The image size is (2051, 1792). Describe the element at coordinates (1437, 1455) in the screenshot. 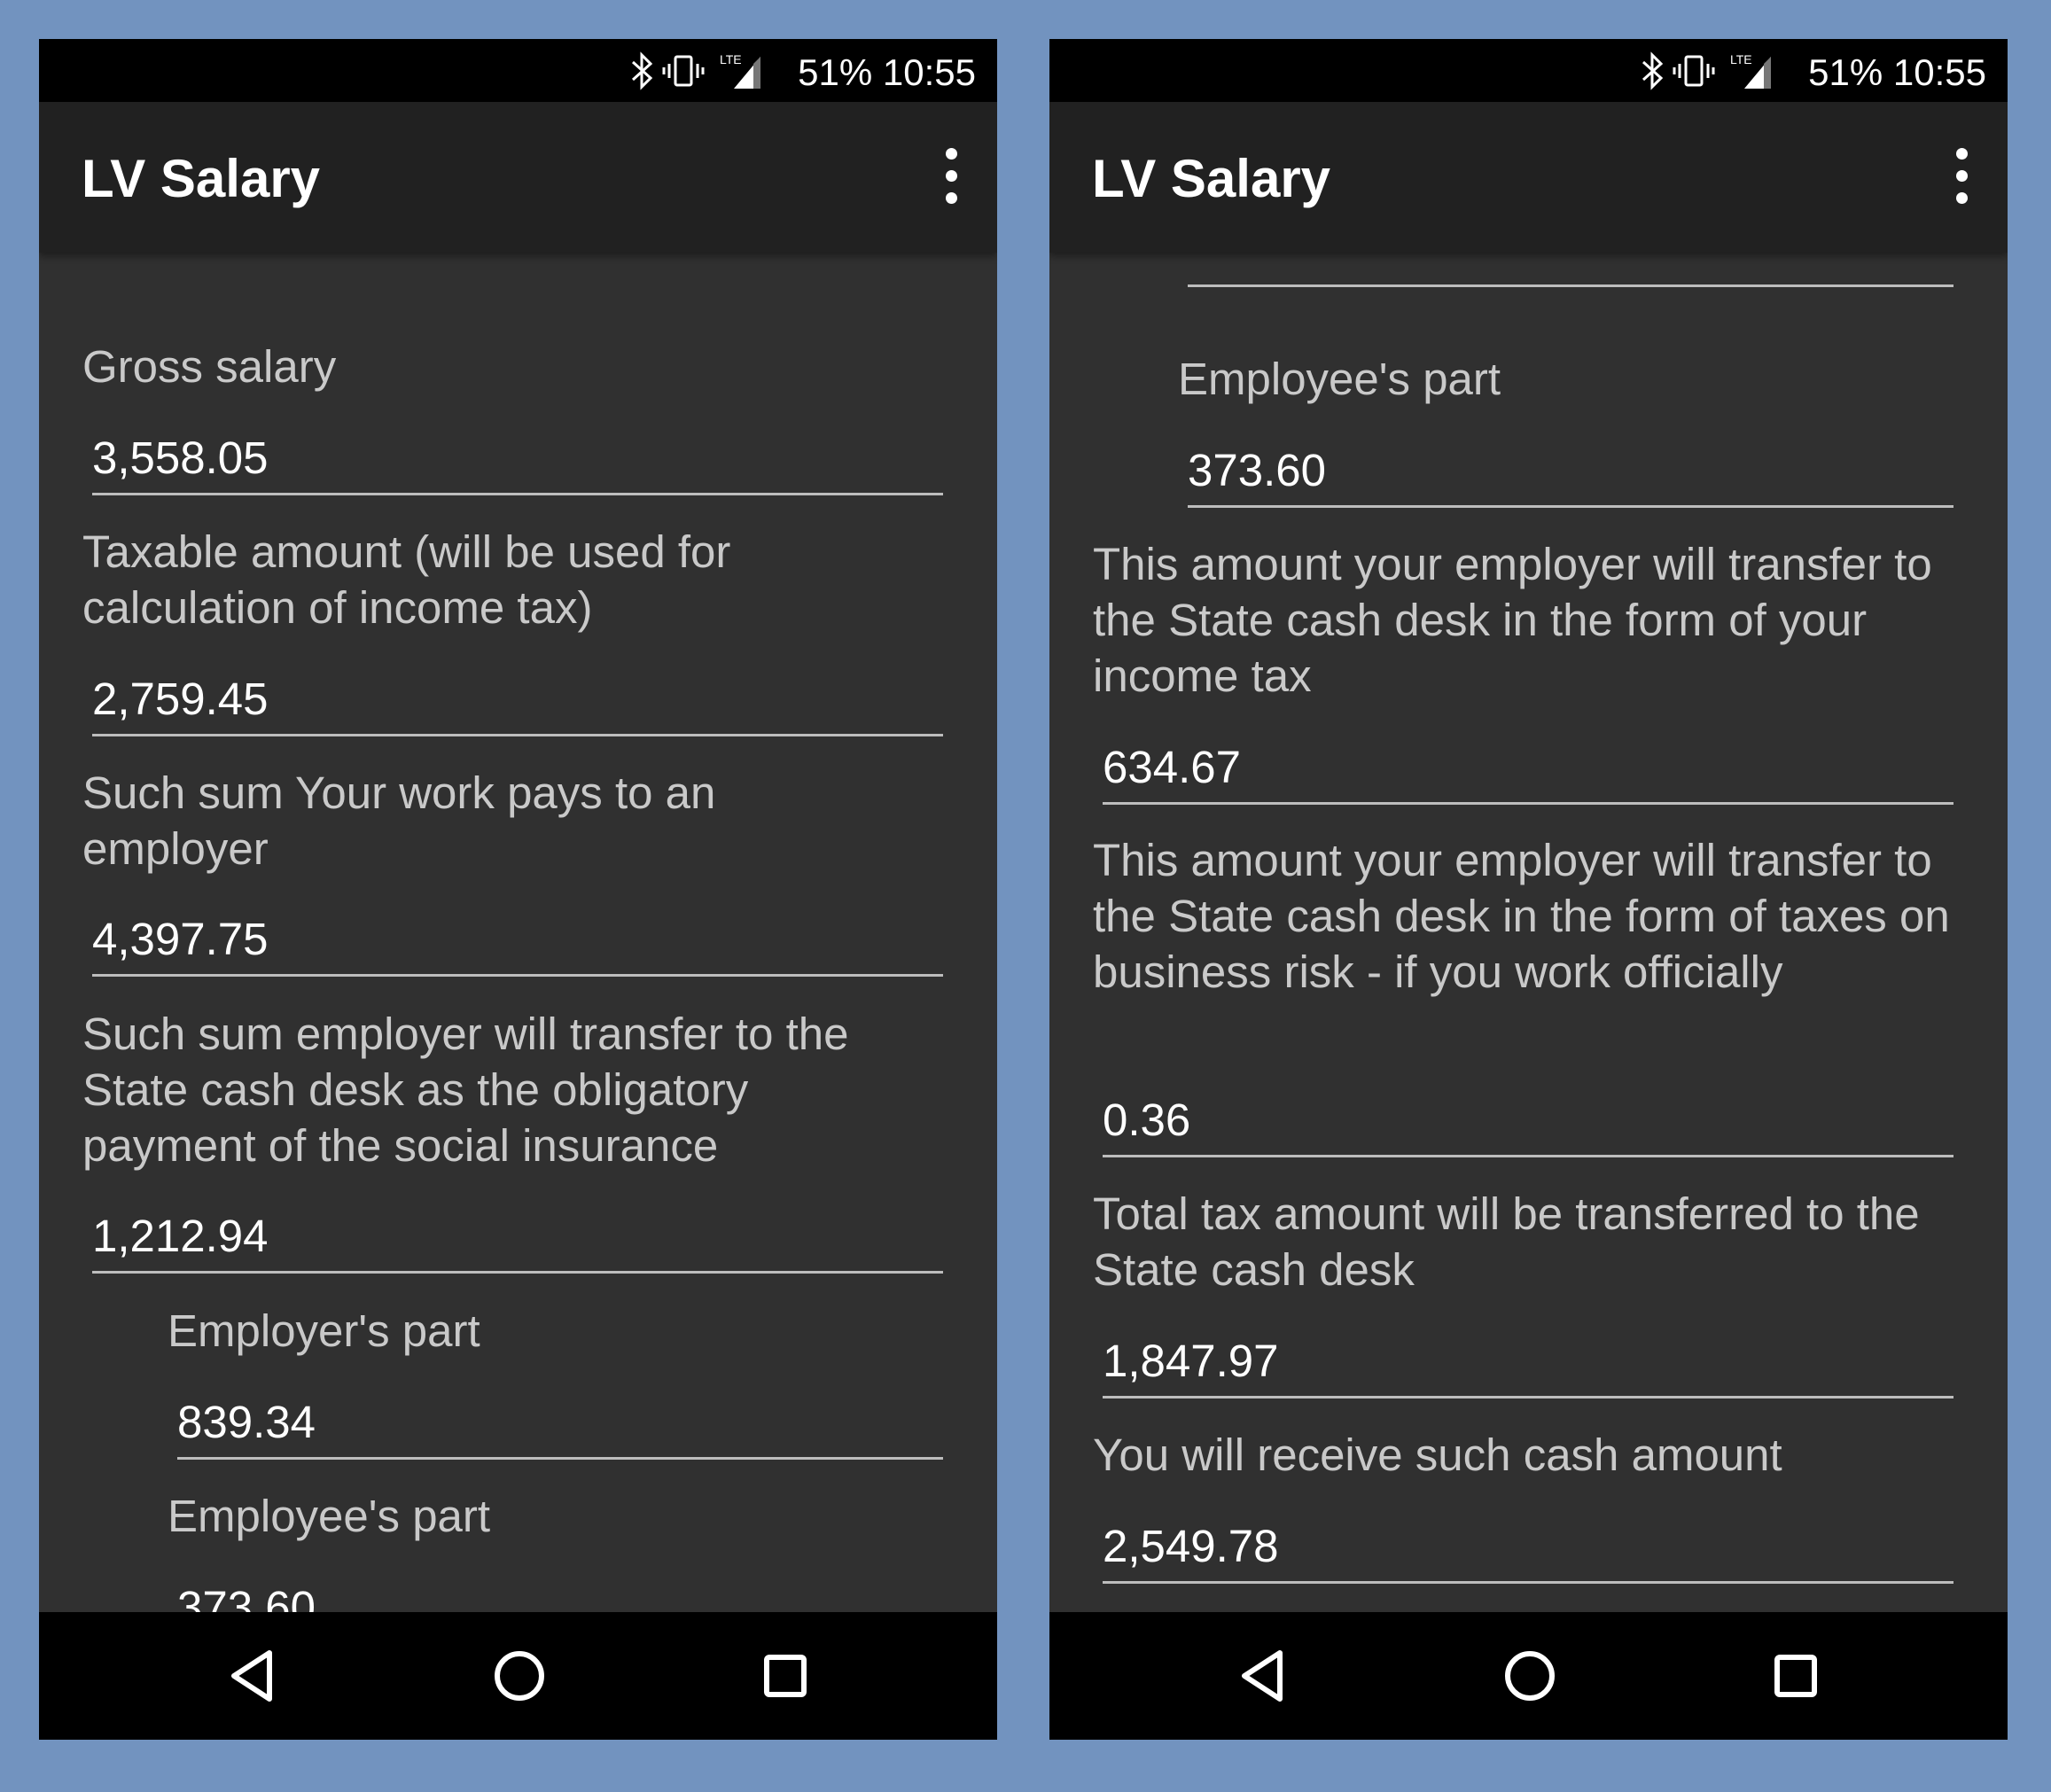

I see `field-label: You will receive such cash amount` at that location.